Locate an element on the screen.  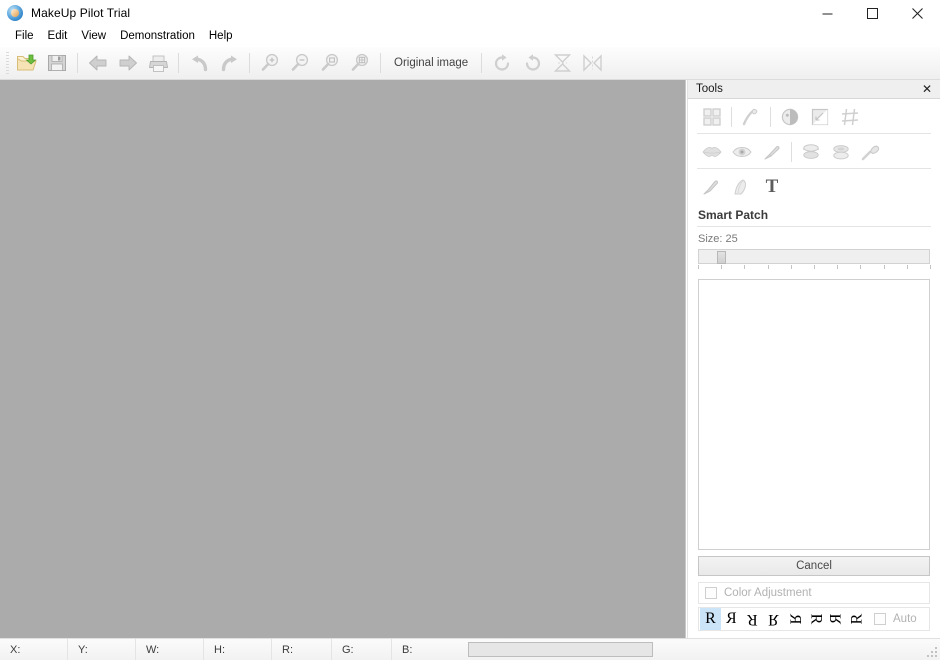
tool-thumbnails-button is located at coordinates (712, 117).